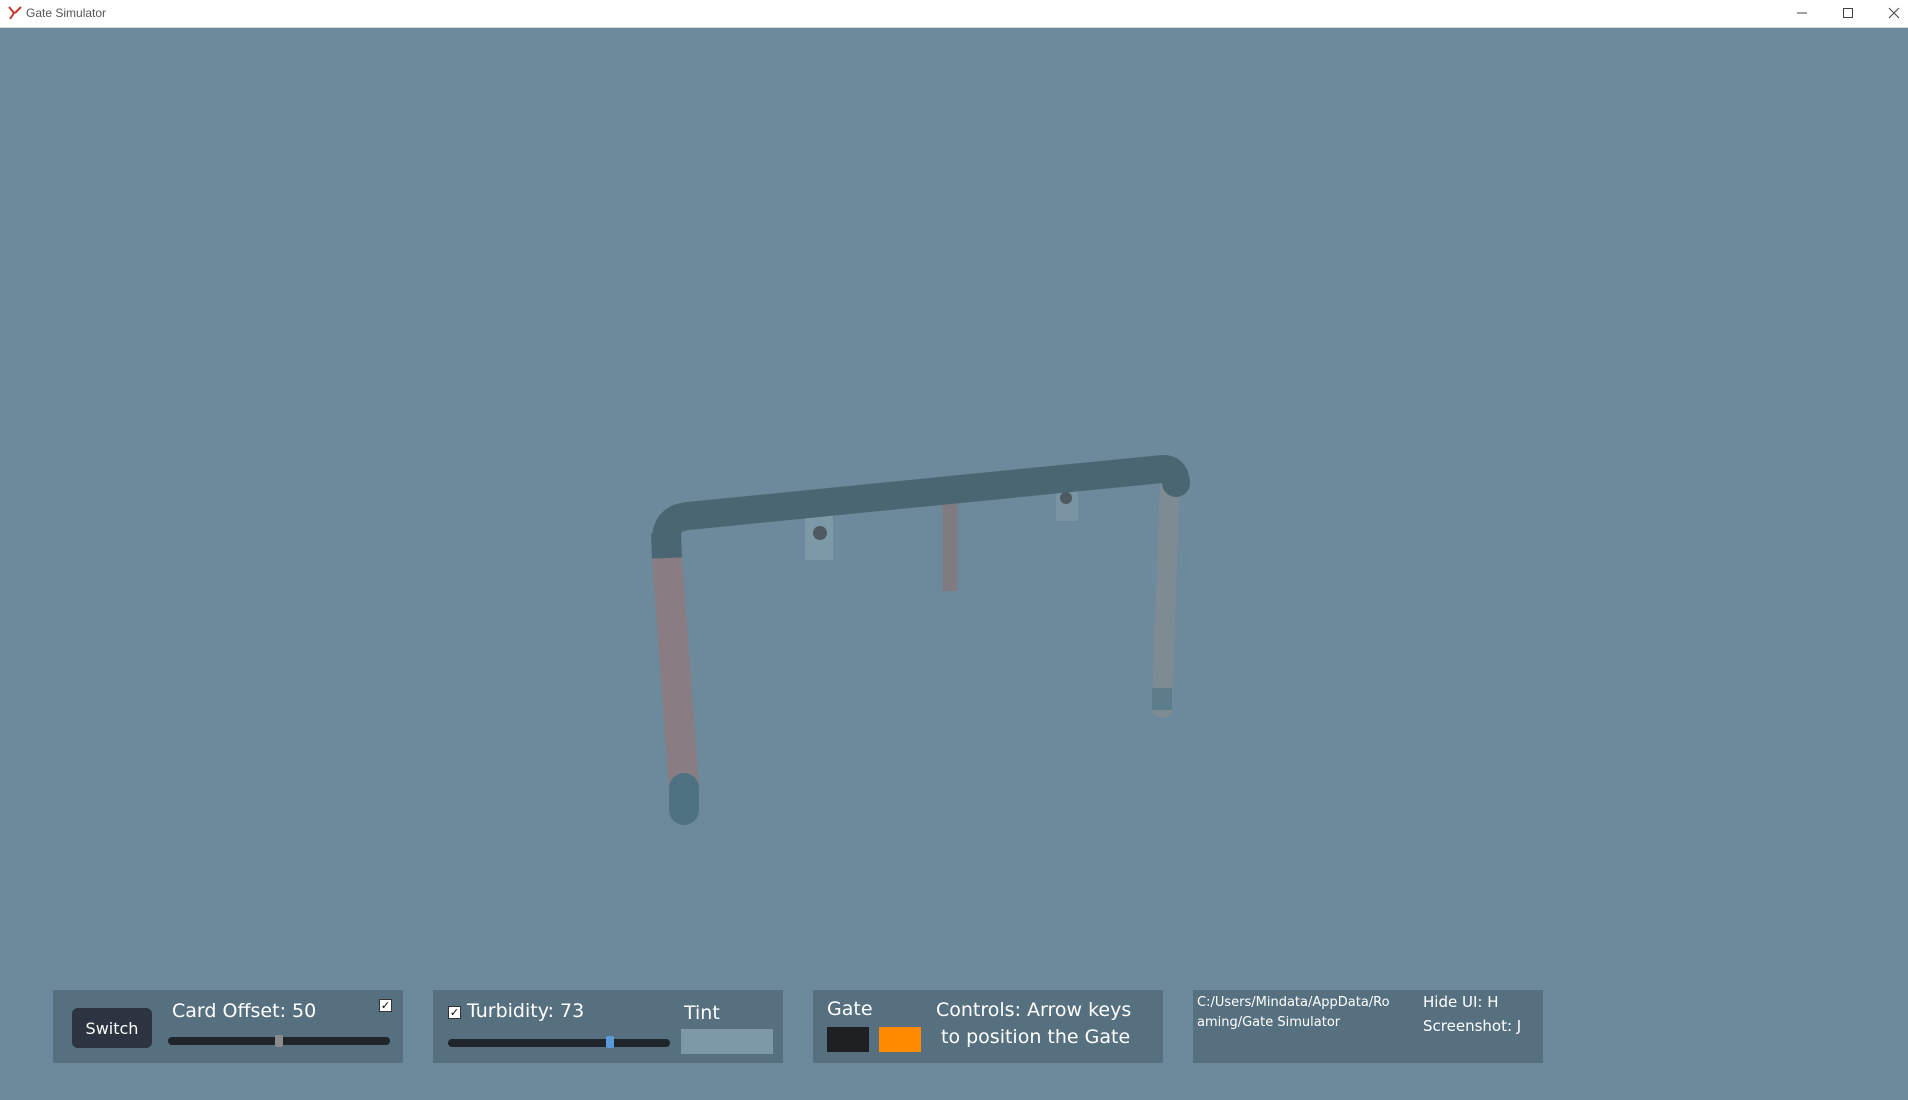 This screenshot has height=1100, width=1908. I want to click on card-offset-slider-thumb, so click(279, 1041).